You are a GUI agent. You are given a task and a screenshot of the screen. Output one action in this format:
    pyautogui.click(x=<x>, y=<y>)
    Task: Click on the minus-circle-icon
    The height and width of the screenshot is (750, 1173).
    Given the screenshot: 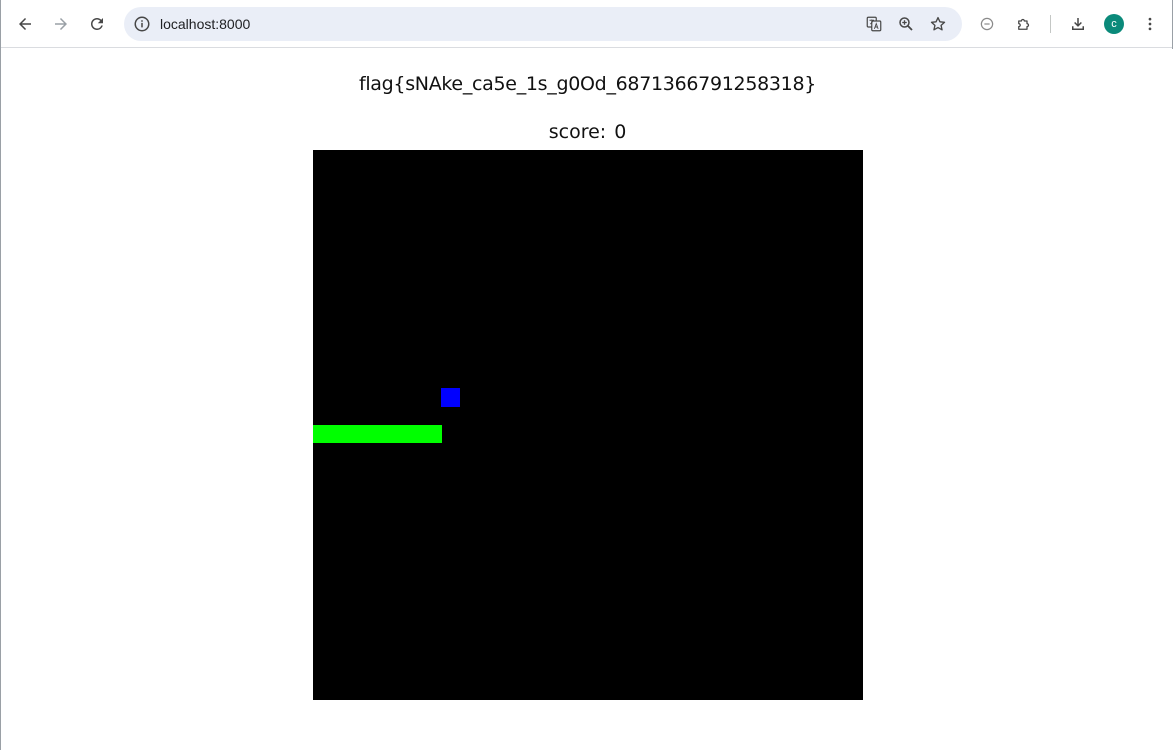 What is the action you would take?
    pyautogui.click(x=987, y=24)
    